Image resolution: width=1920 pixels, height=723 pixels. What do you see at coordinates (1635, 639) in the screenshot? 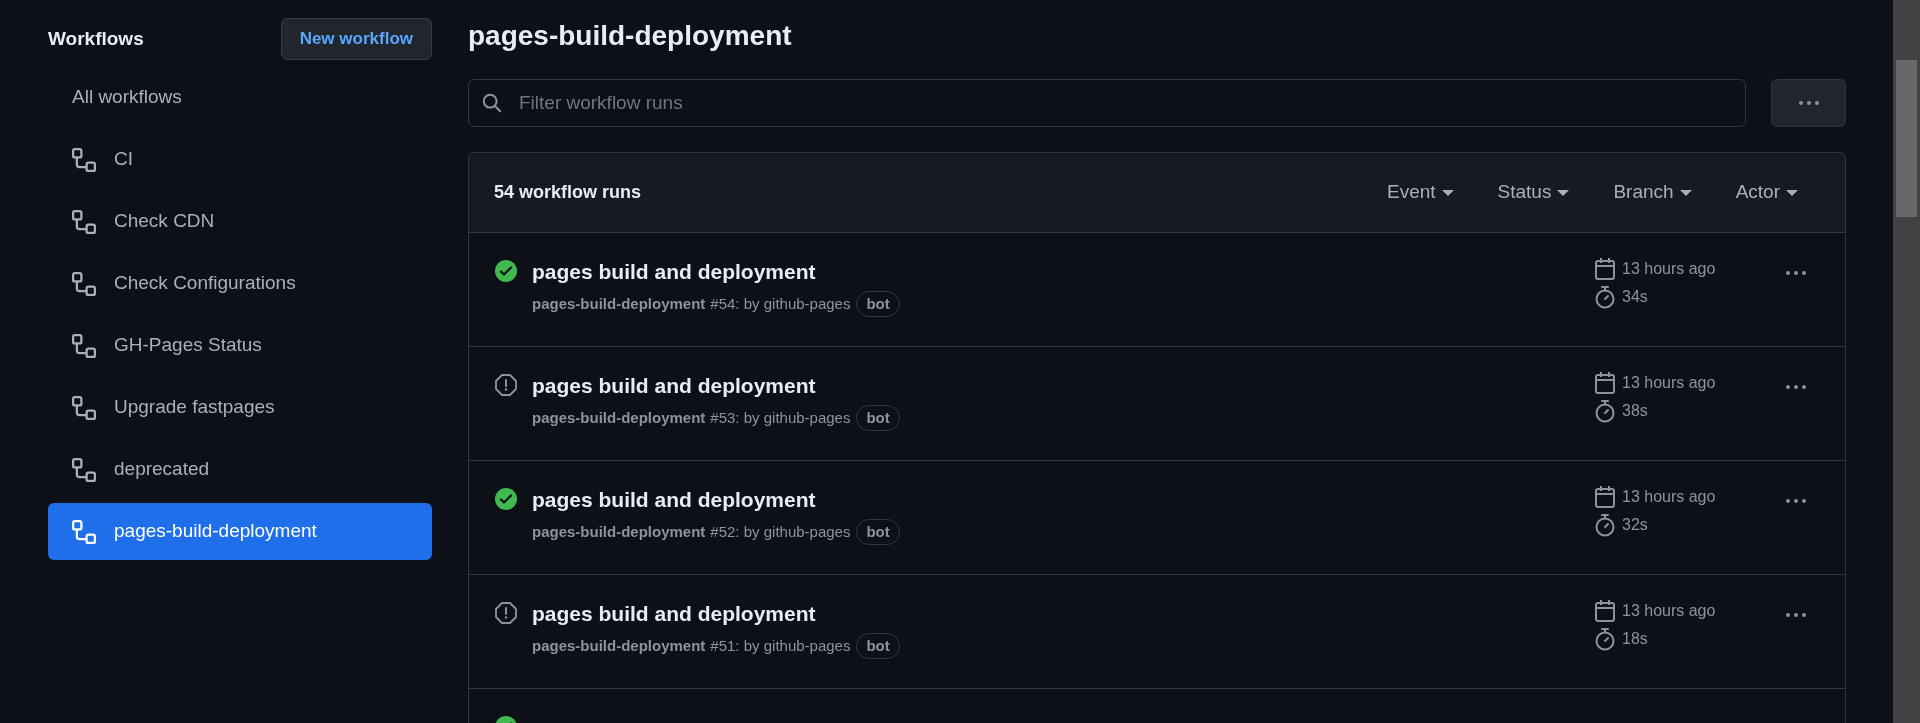
I see `run-duration: 18s` at bounding box center [1635, 639].